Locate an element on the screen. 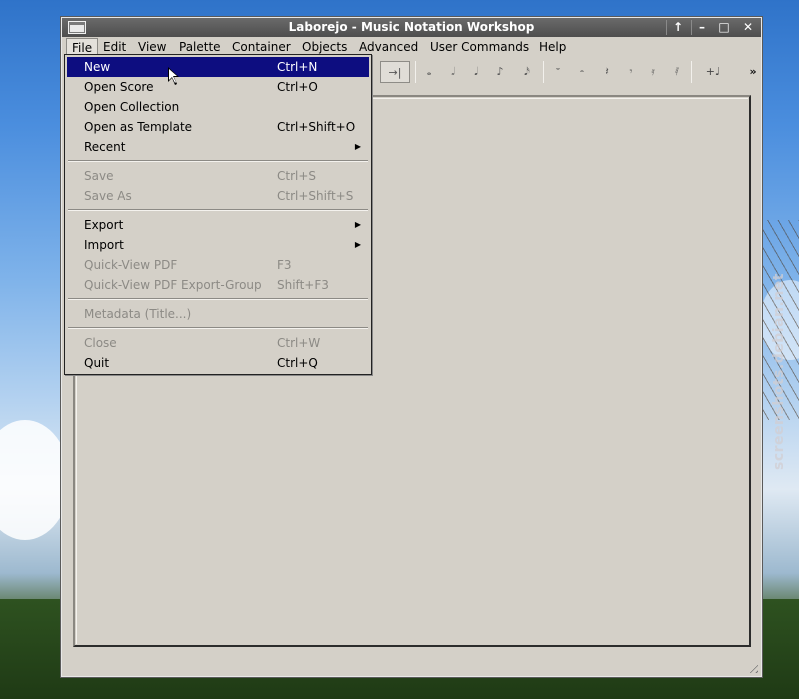  file-menu-item-new: New Ctrl+N is located at coordinates (218, 67).